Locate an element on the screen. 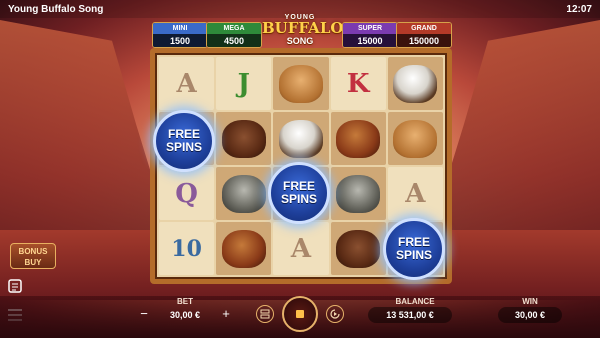 The image size is (600, 338). reel-symbol-letter: K is located at coordinates (358, 83).